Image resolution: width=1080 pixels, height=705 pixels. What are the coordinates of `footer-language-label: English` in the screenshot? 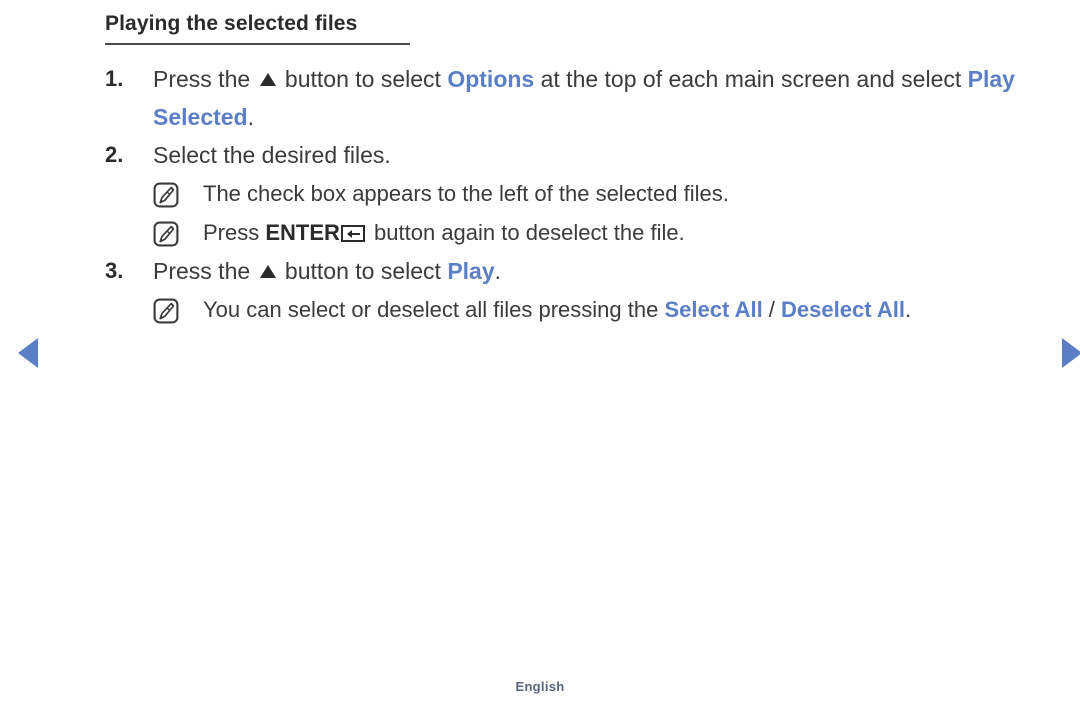 It's located at (540, 686).